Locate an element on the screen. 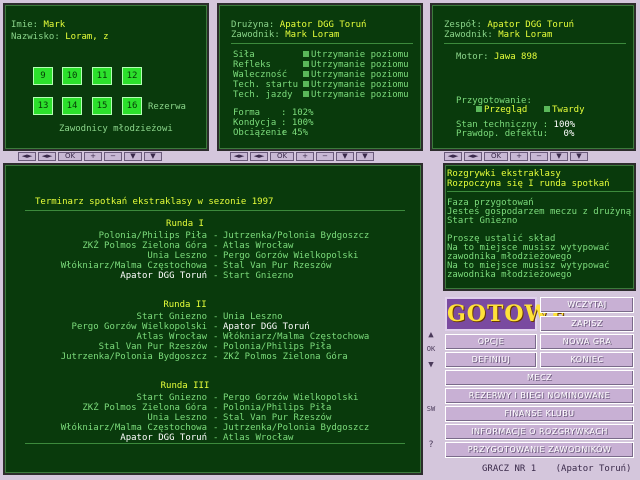  obciazenie-label: Obciążenie is located at coordinates (260, 133).